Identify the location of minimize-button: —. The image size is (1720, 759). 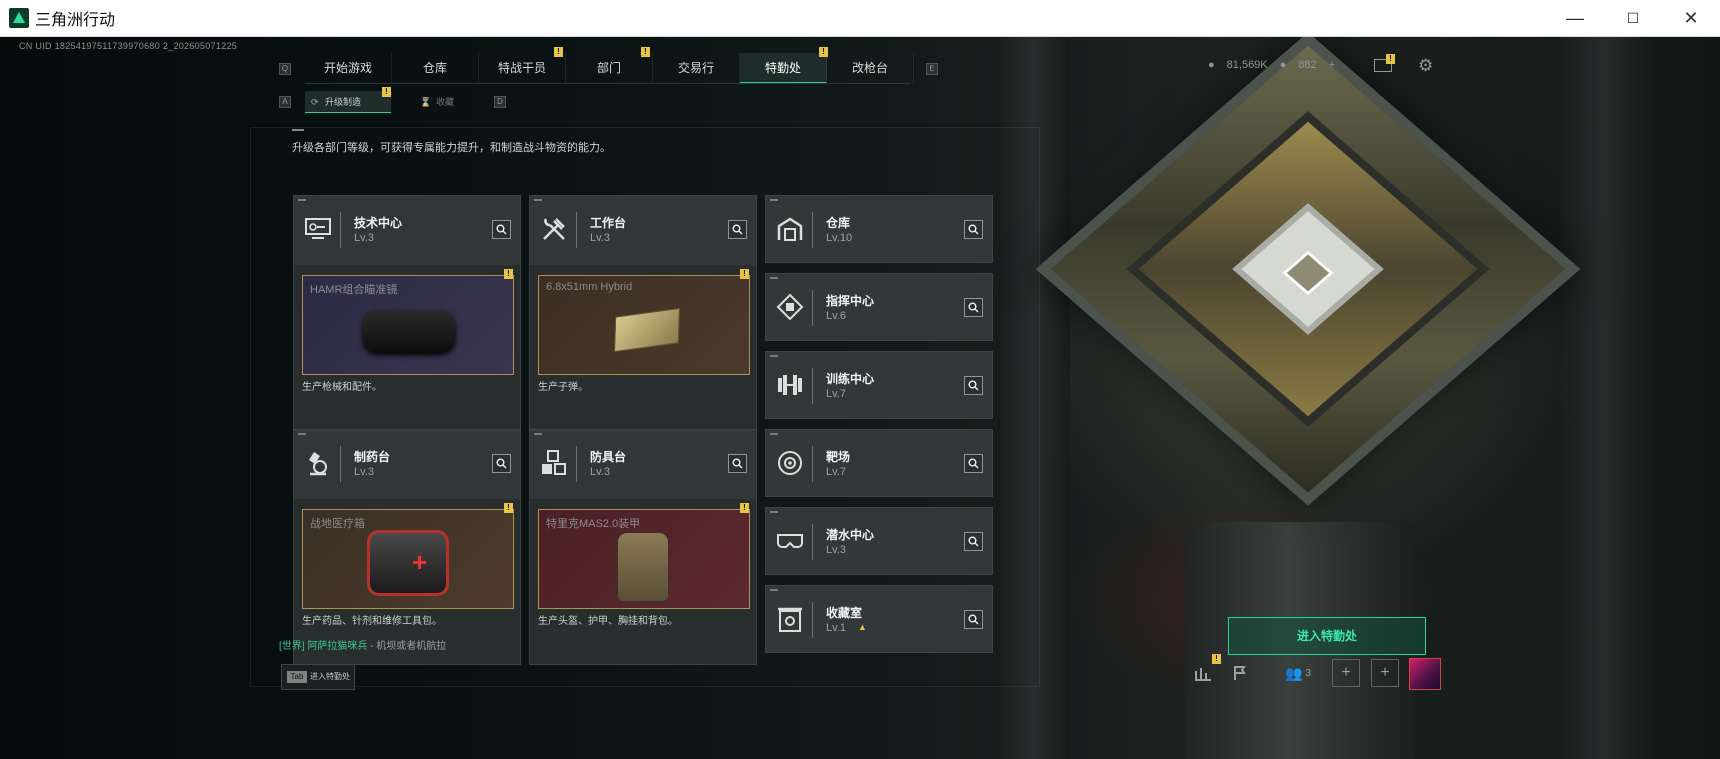
(1575, 18).